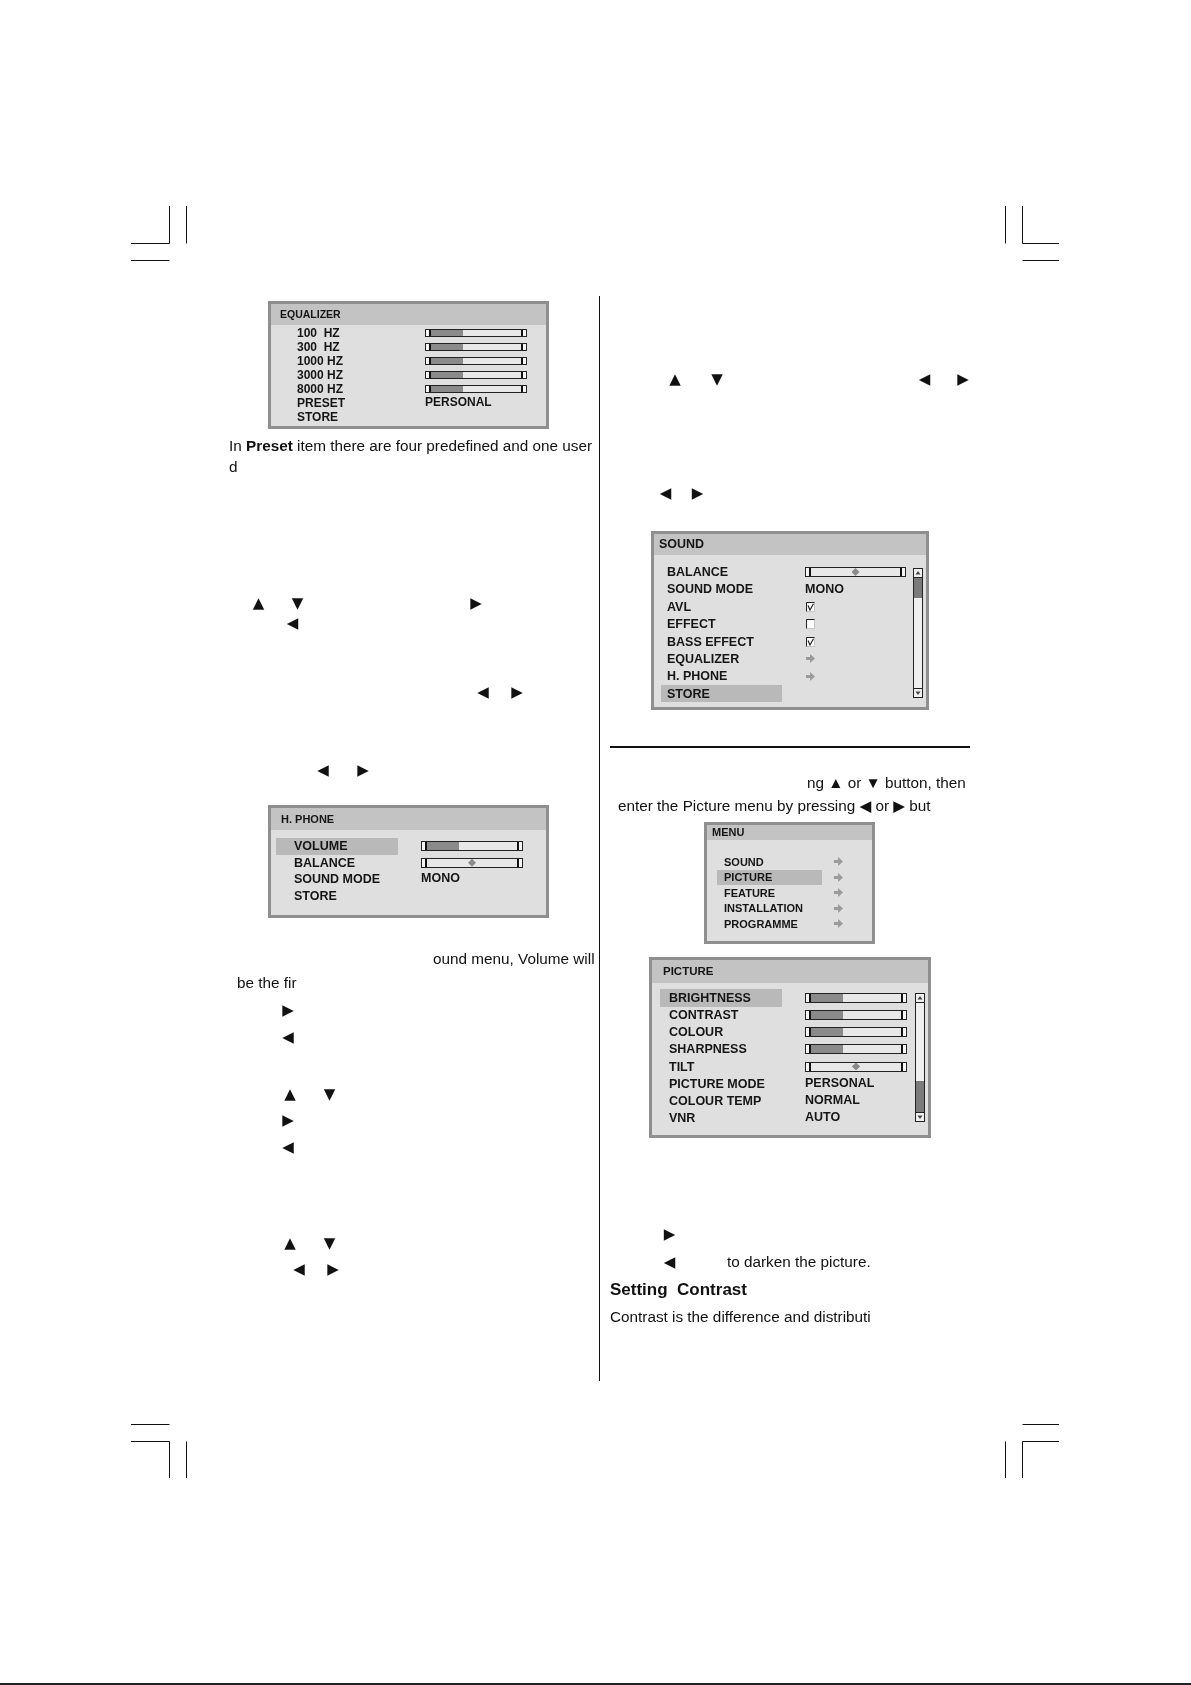 This screenshot has height=1685, width=1191. Describe the element at coordinates (310, 314) in the screenshot. I see `menu-title: EQUALIZER` at that location.